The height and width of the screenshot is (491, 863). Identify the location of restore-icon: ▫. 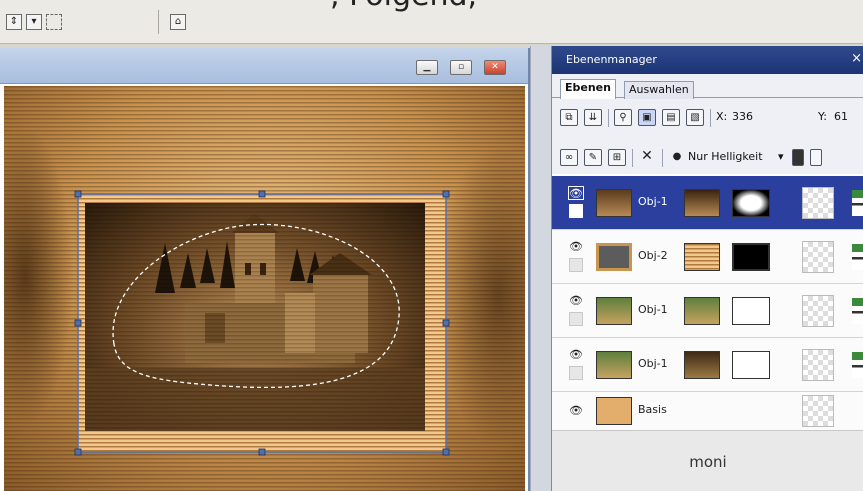
(461, 67).